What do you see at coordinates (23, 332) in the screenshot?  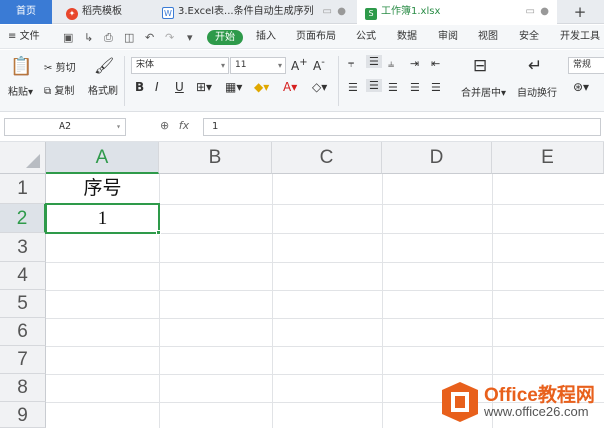 I see `row-header: 6` at bounding box center [23, 332].